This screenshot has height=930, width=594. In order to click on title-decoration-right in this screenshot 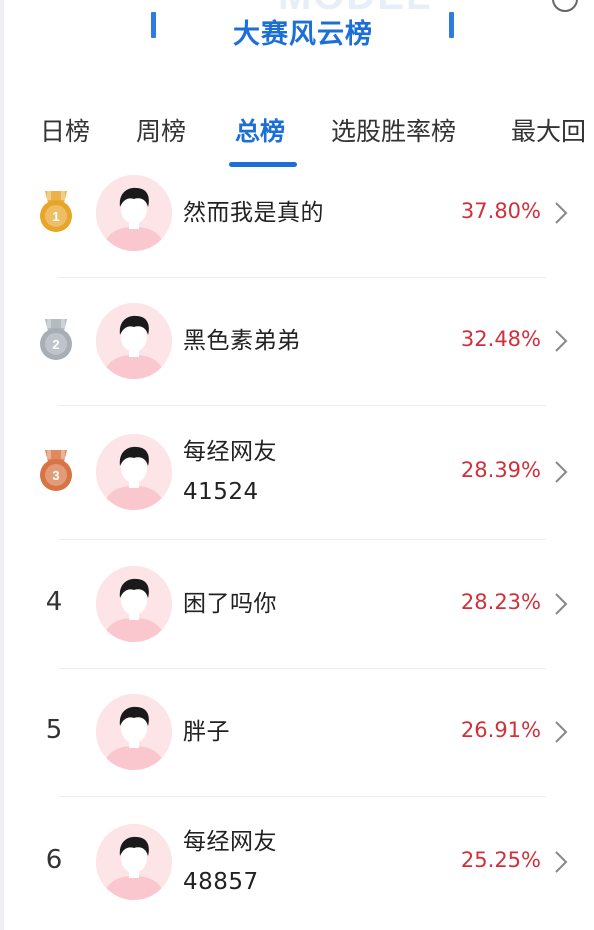, I will do `click(451, 25)`.